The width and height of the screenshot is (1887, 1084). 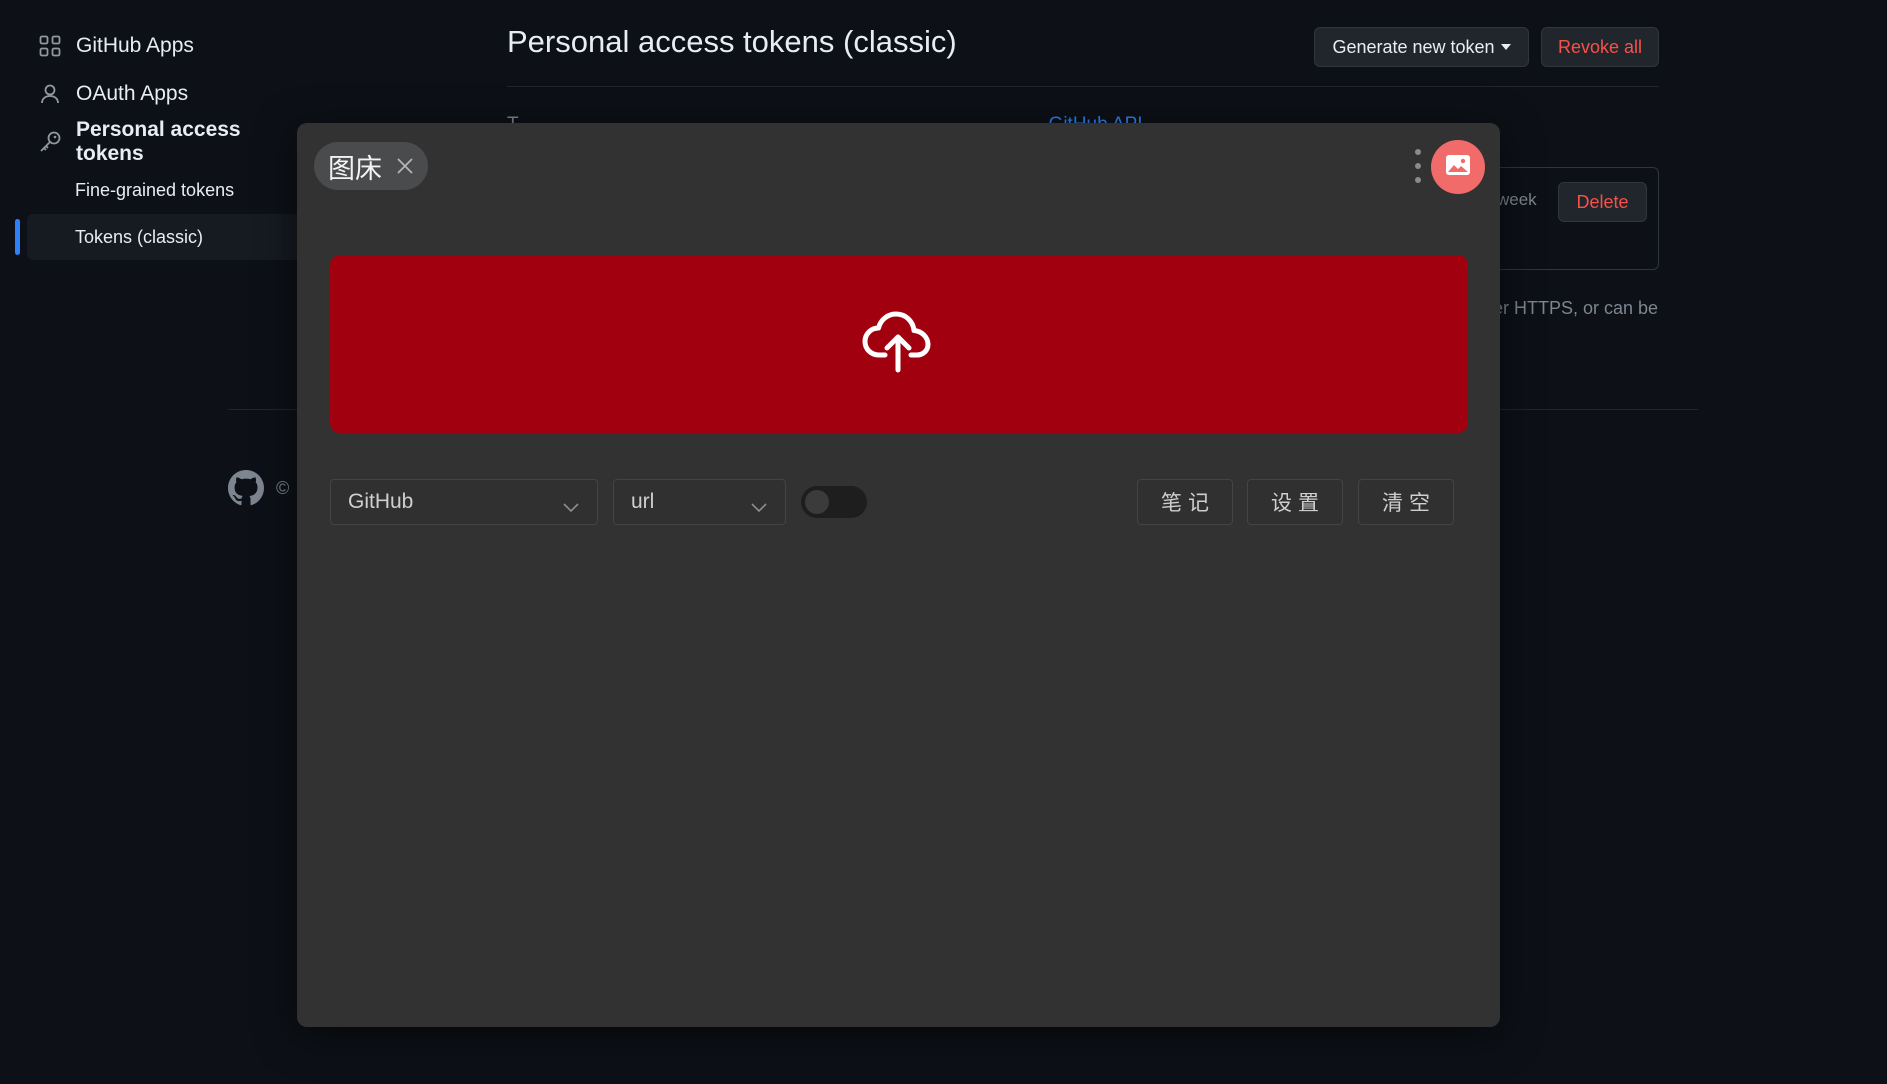 I want to click on revoke-all-button: Revoke all, so click(x=1600, y=47).